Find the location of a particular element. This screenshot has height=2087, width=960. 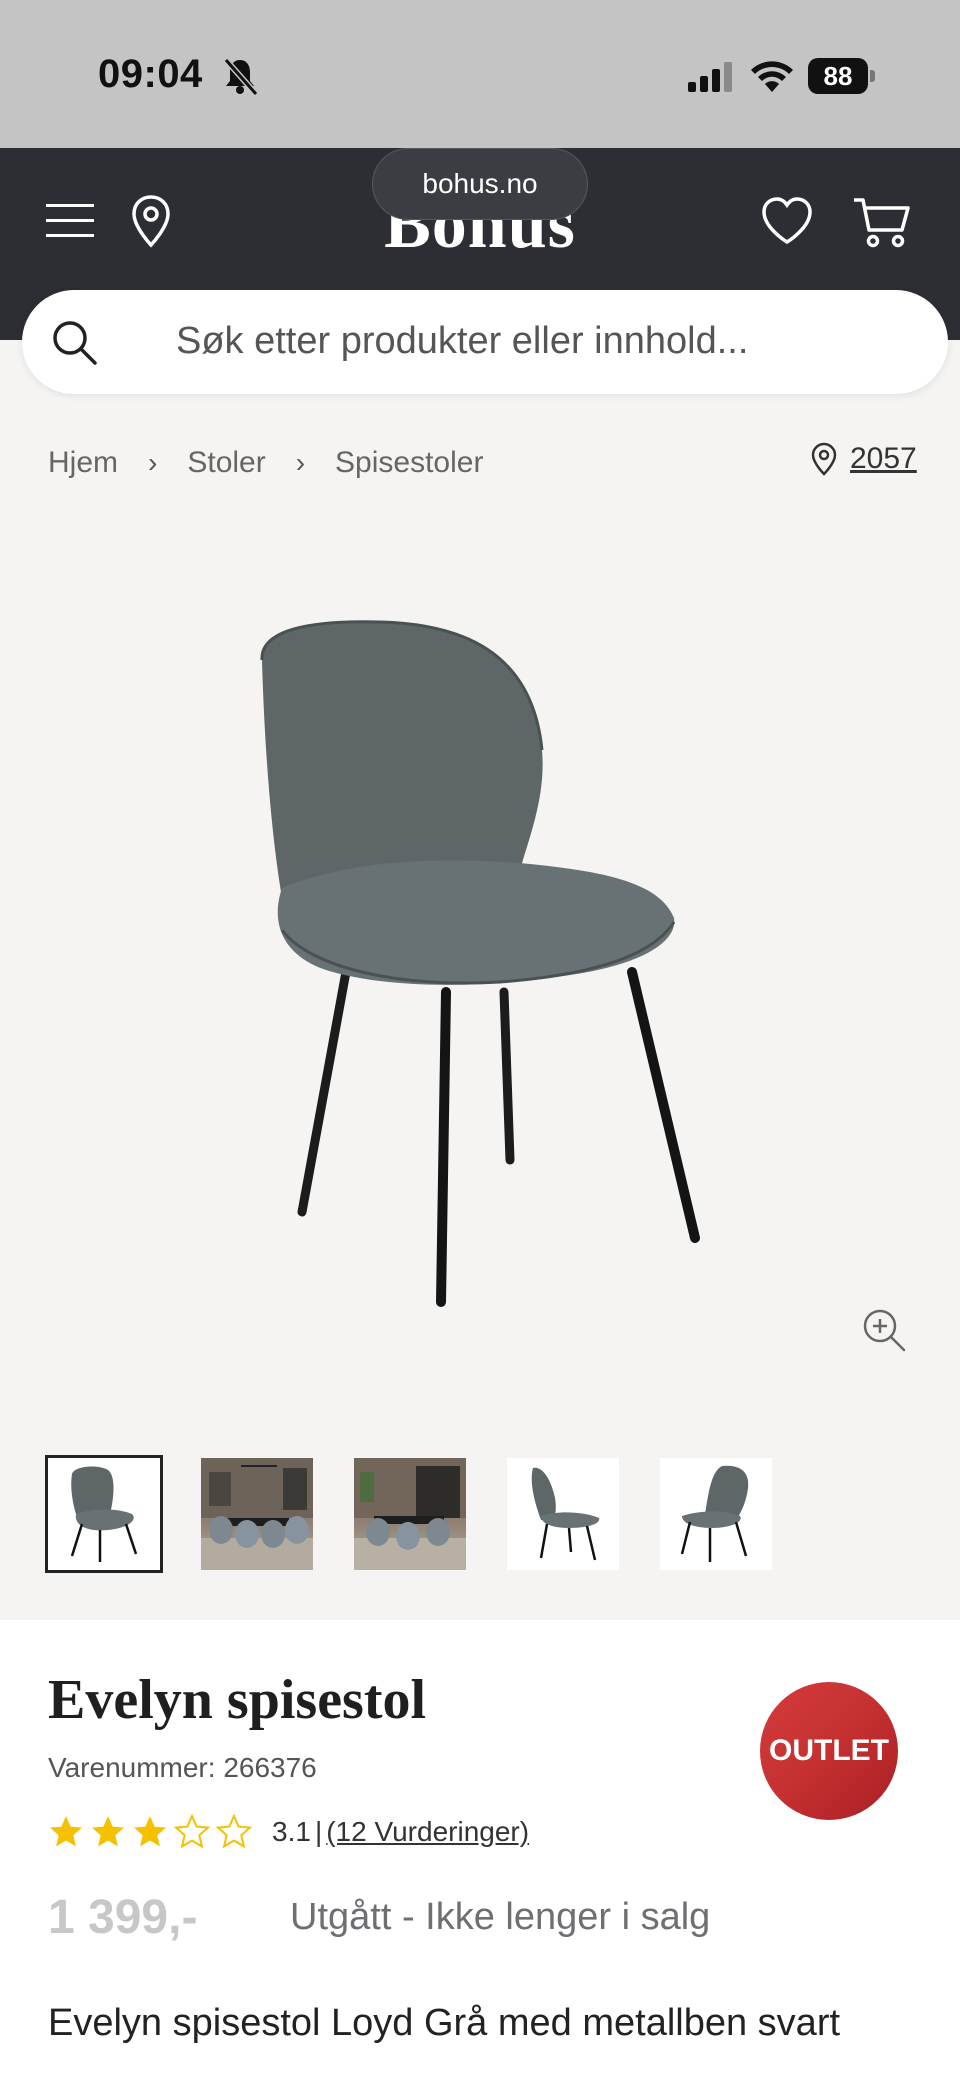

cellular-signal-icon is located at coordinates (710, 77).